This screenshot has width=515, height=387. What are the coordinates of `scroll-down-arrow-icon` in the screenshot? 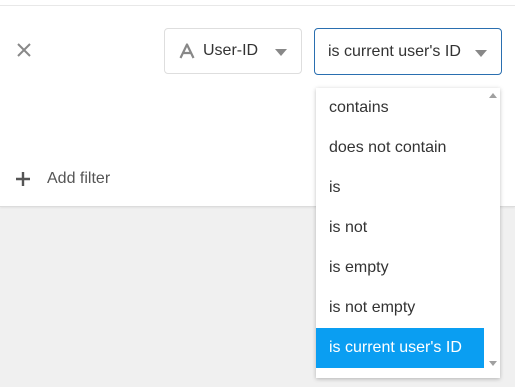 It's located at (493, 363).